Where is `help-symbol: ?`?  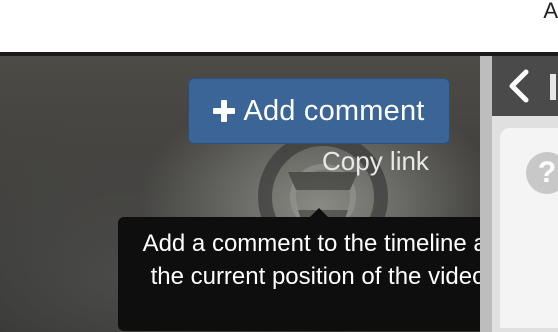 help-symbol: ? is located at coordinates (547, 172).